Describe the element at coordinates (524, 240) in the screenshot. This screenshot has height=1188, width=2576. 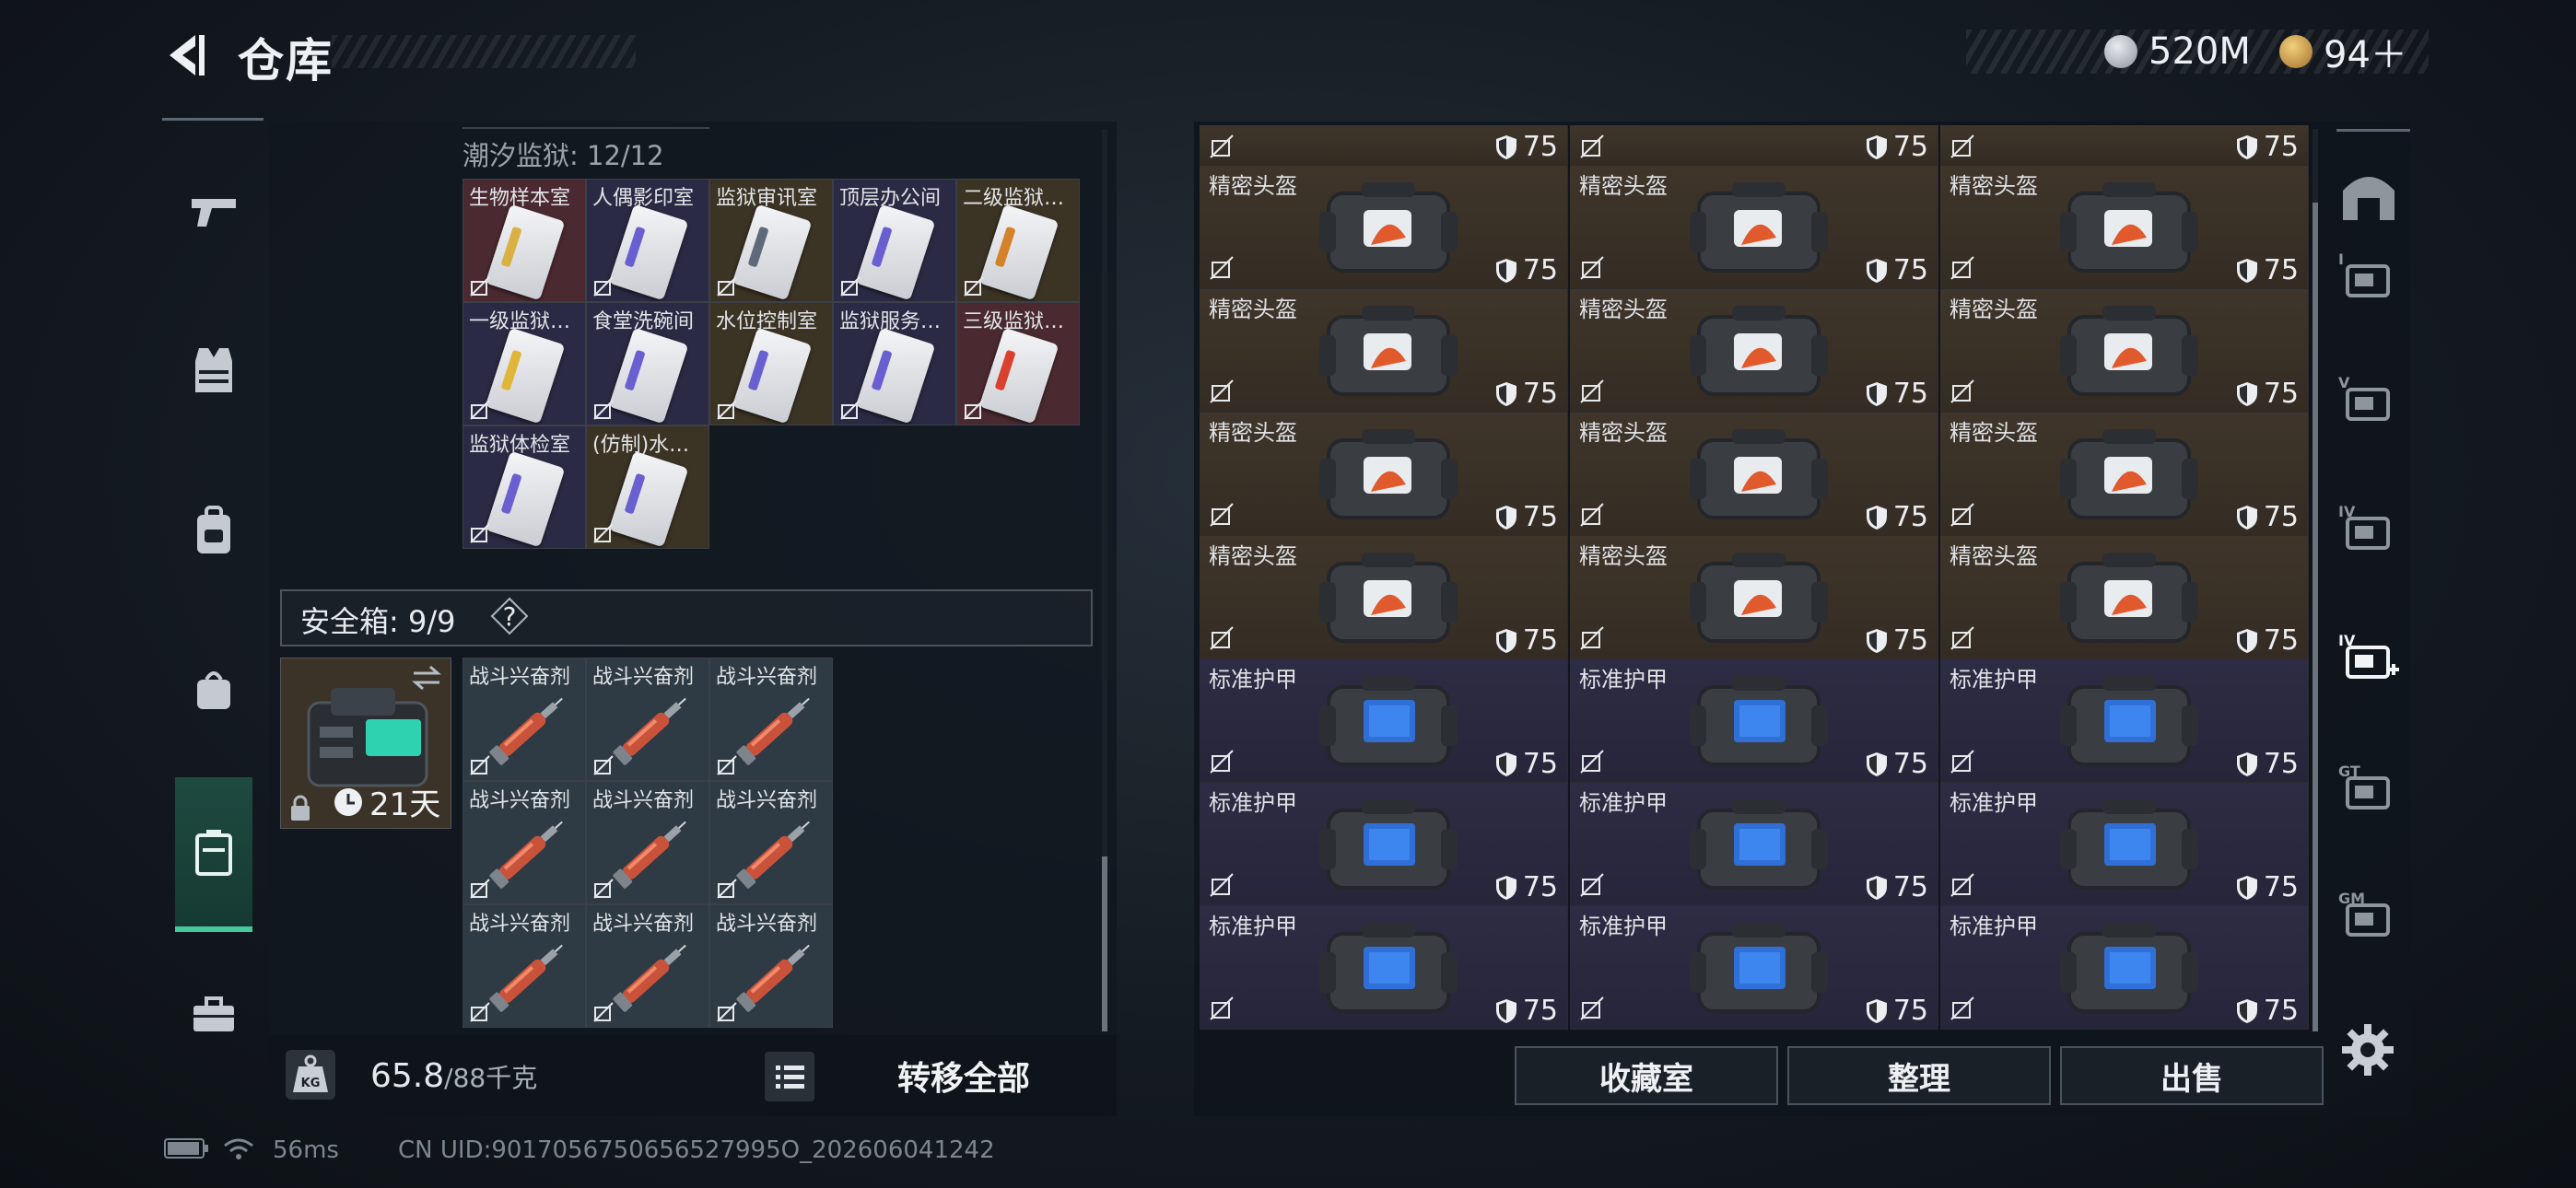
I see `keycard-slot: 生物样本室` at that location.